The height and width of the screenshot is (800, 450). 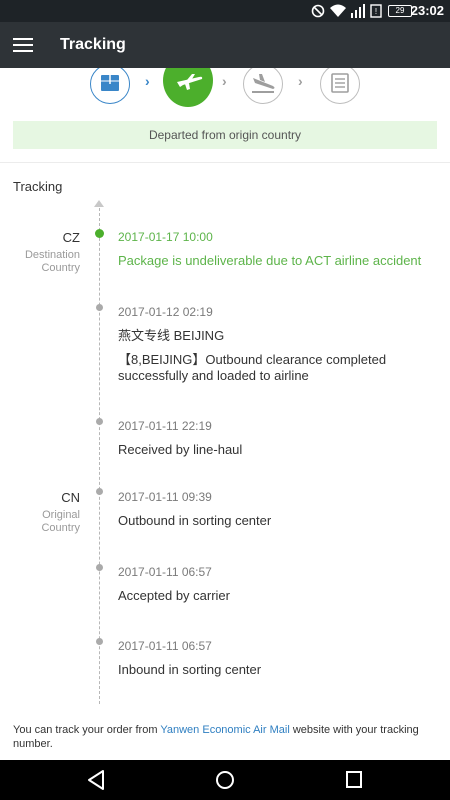 What do you see at coordinates (190, 669) in the screenshot?
I see `event-text: Inbound in sorting center` at bounding box center [190, 669].